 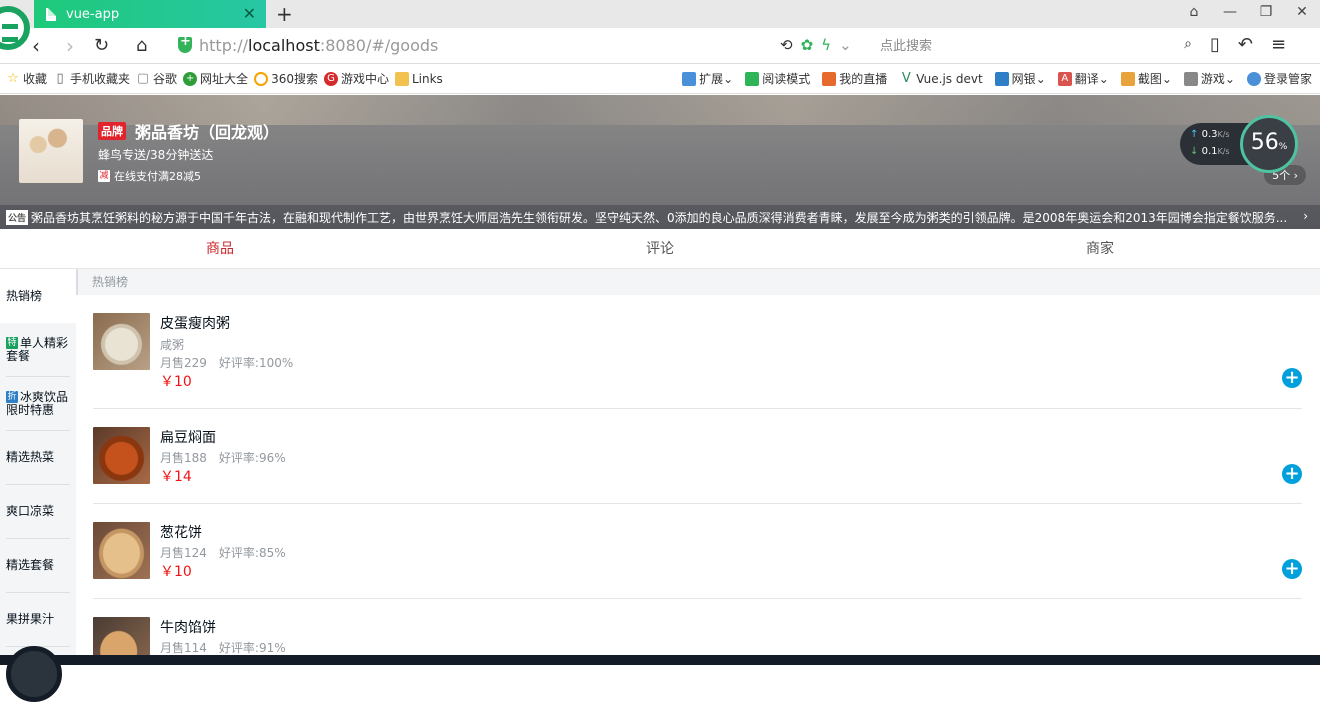 I want to click on bookmark-item: 登录管家, so click(x=1279, y=78).